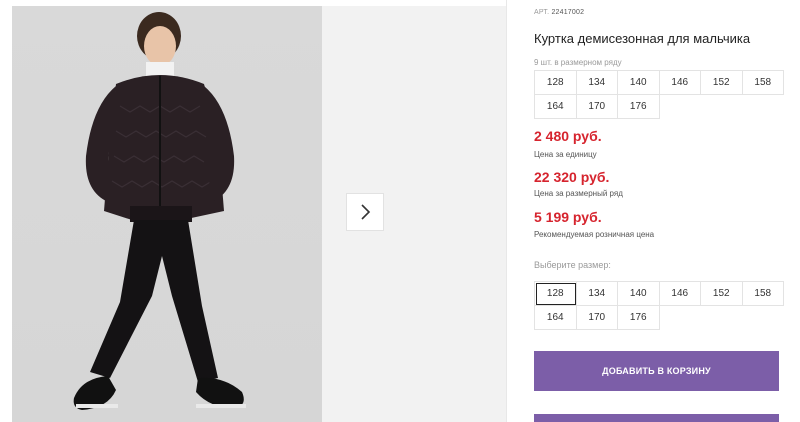 The image size is (800, 422). I want to click on size-option-152: 152, so click(722, 294).